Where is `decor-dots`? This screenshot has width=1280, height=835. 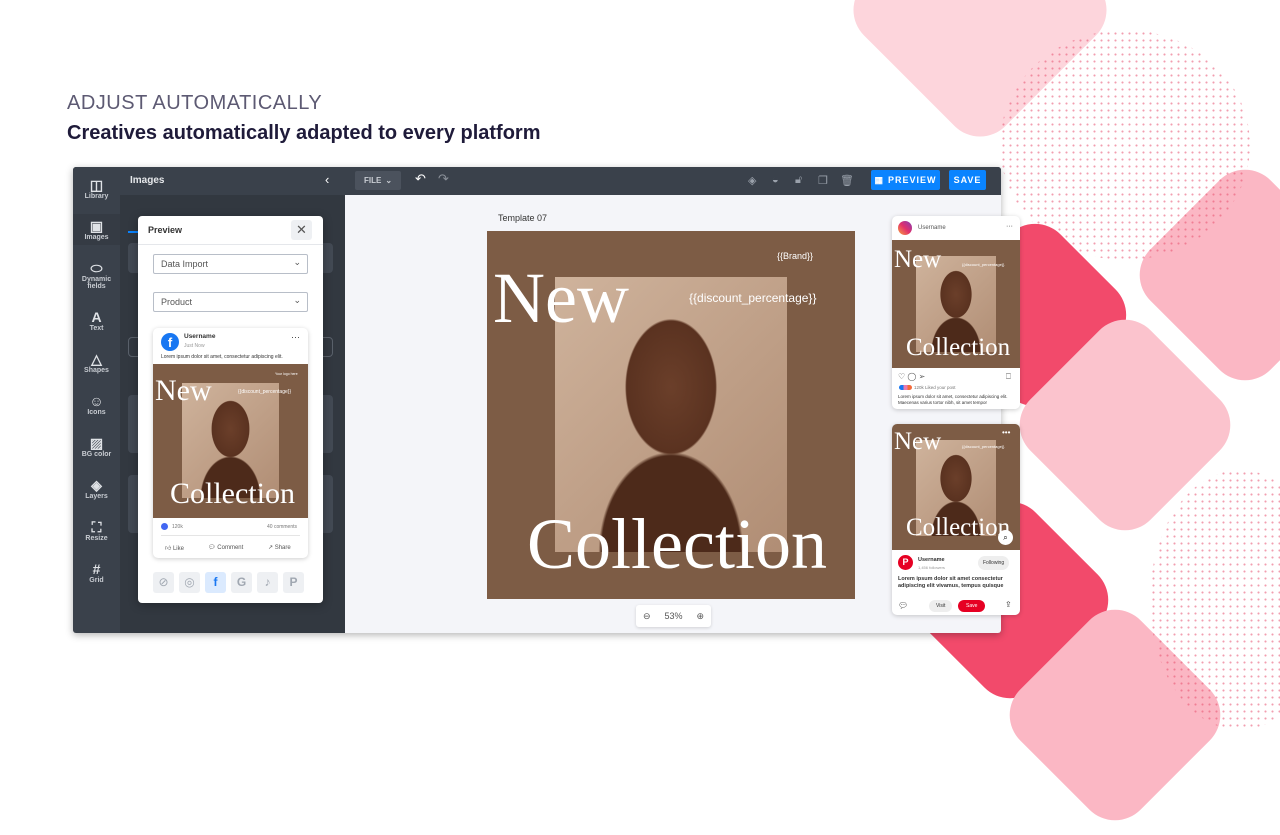
decor-dots is located at coordinates (1125, 145).